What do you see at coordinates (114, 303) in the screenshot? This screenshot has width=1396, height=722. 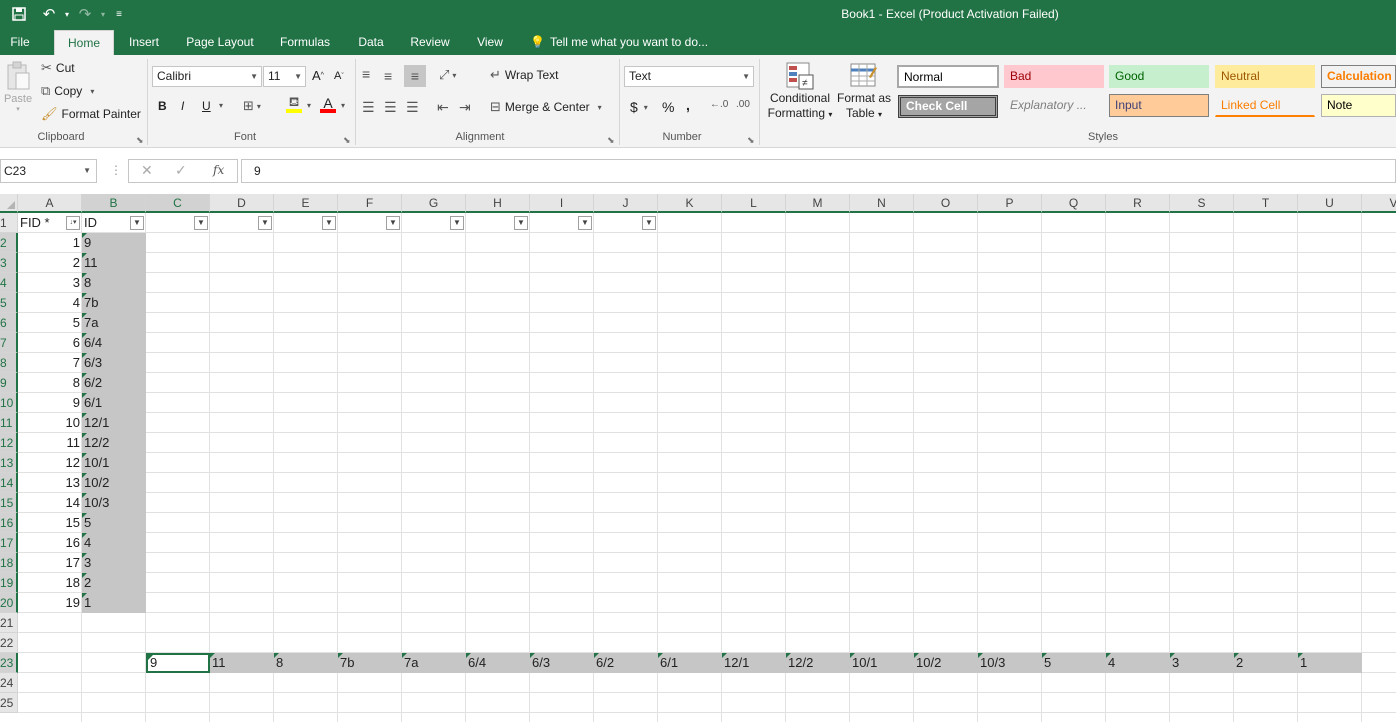 I see `cell-b5: 7b` at bounding box center [114, 303].